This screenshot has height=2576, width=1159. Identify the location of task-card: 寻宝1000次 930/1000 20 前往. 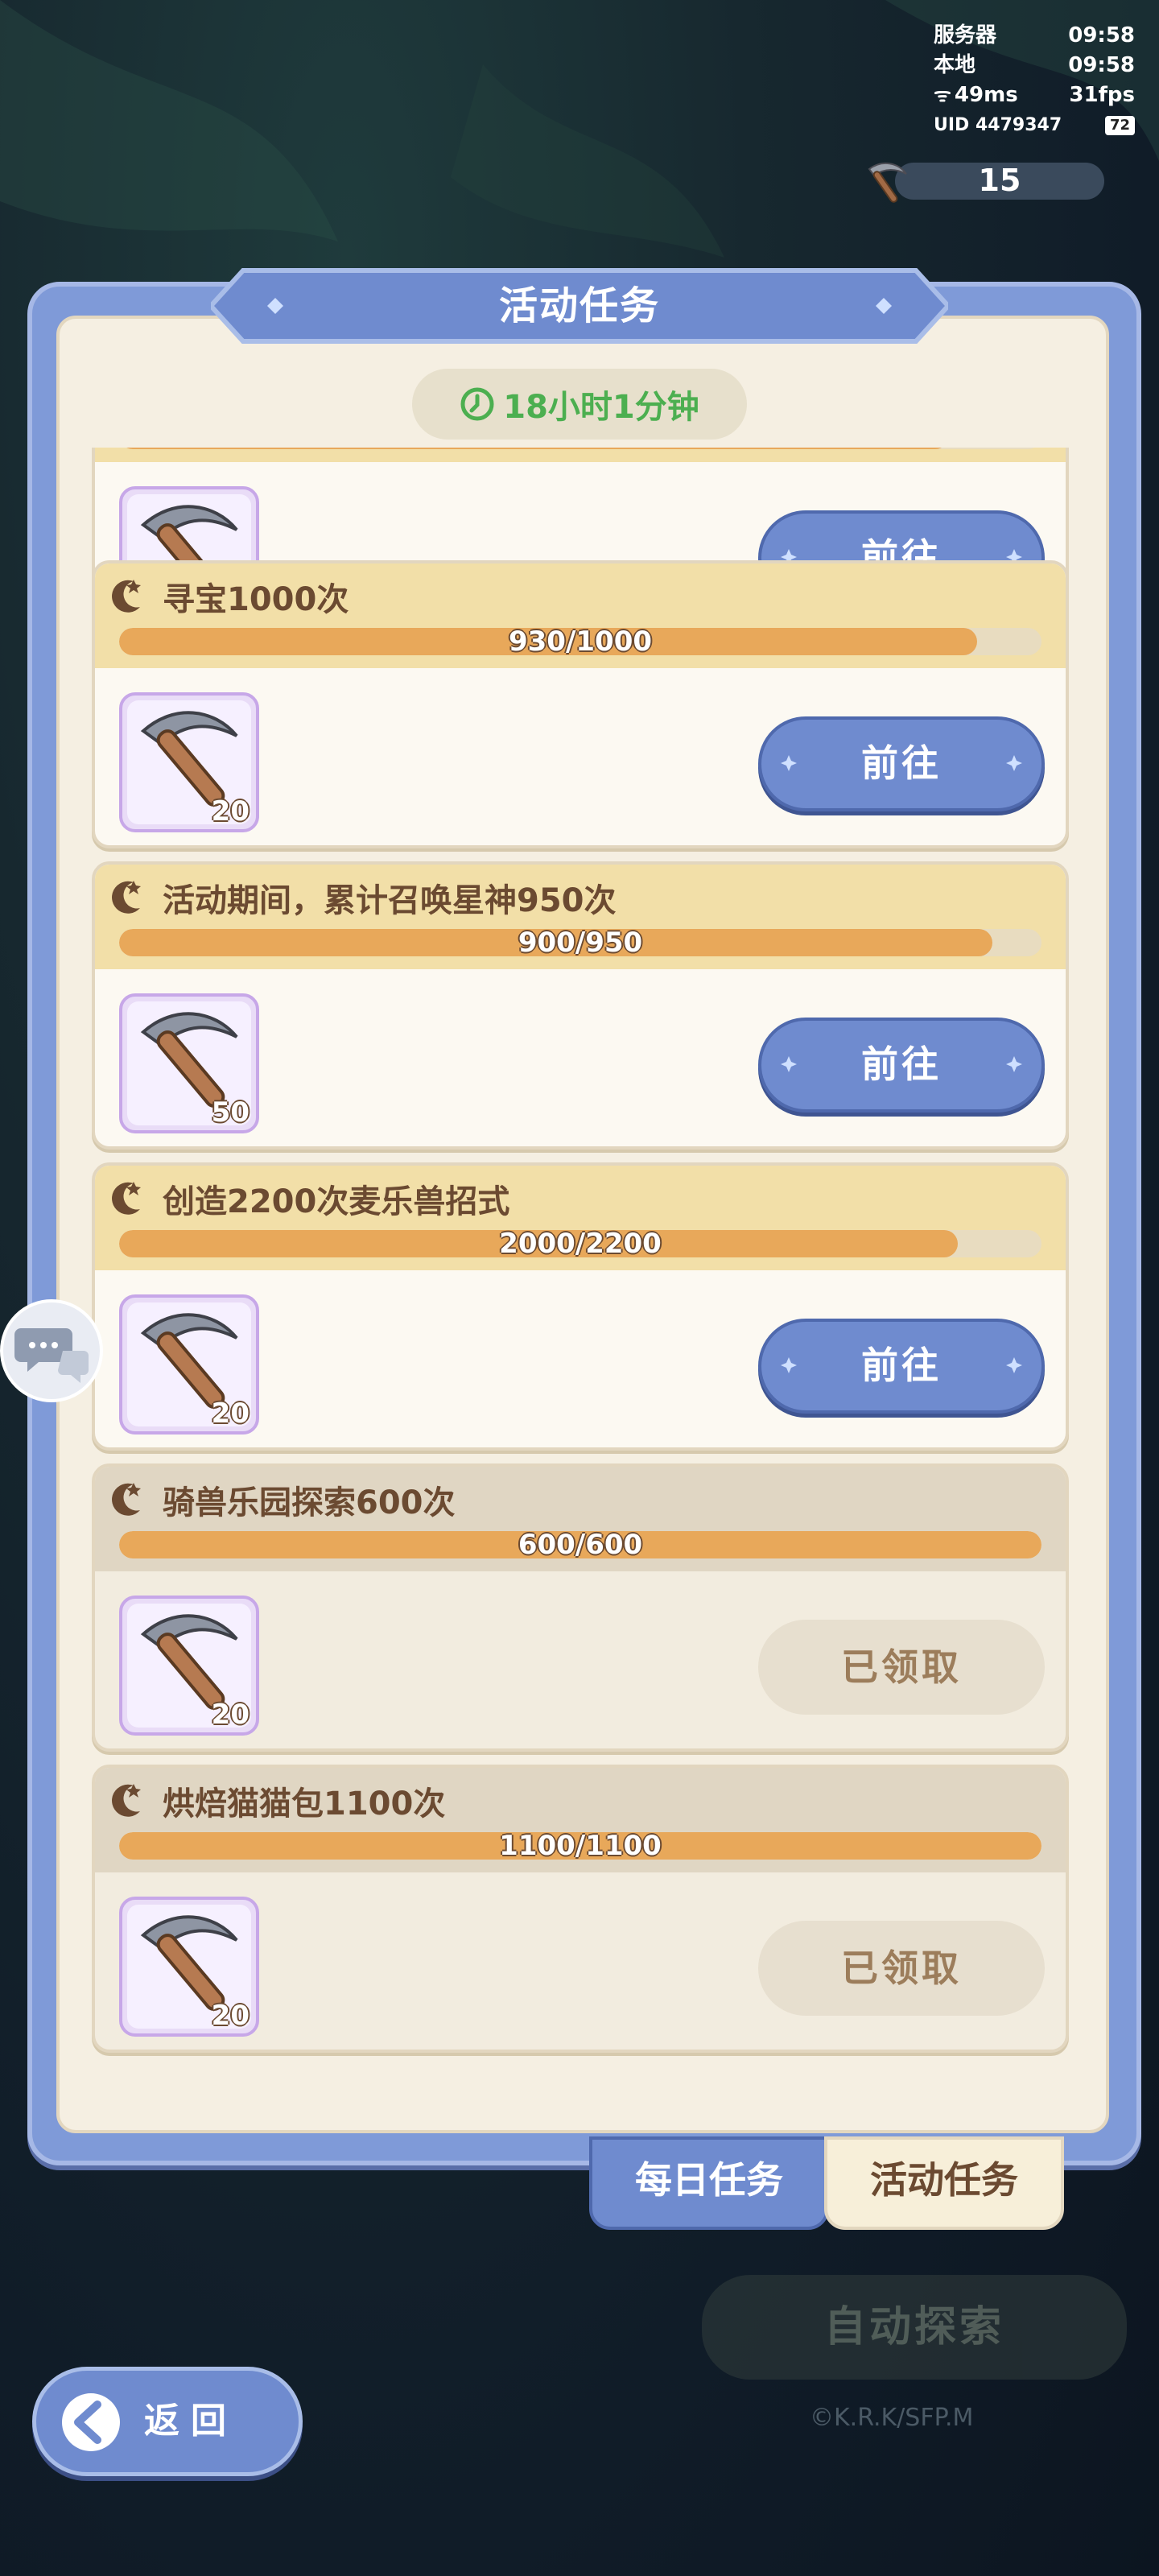
(580, 704).